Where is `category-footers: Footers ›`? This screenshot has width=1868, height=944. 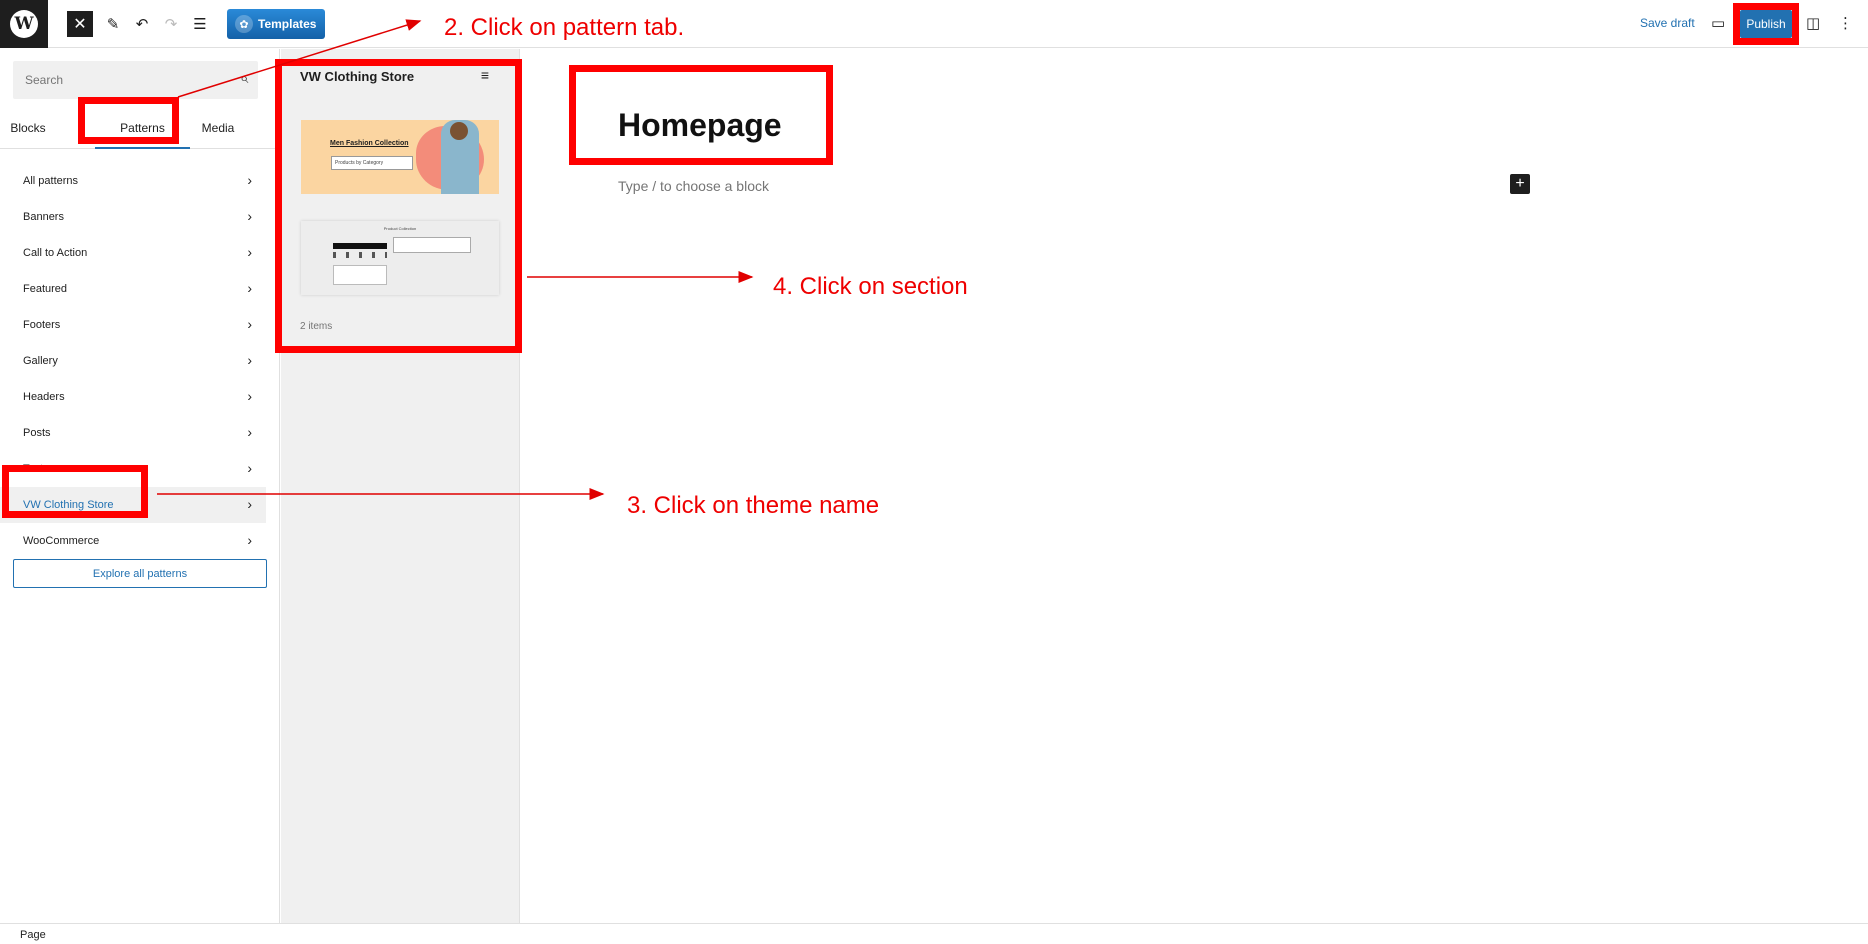 category-footers: Footers › is located at coordinates (133, 325).